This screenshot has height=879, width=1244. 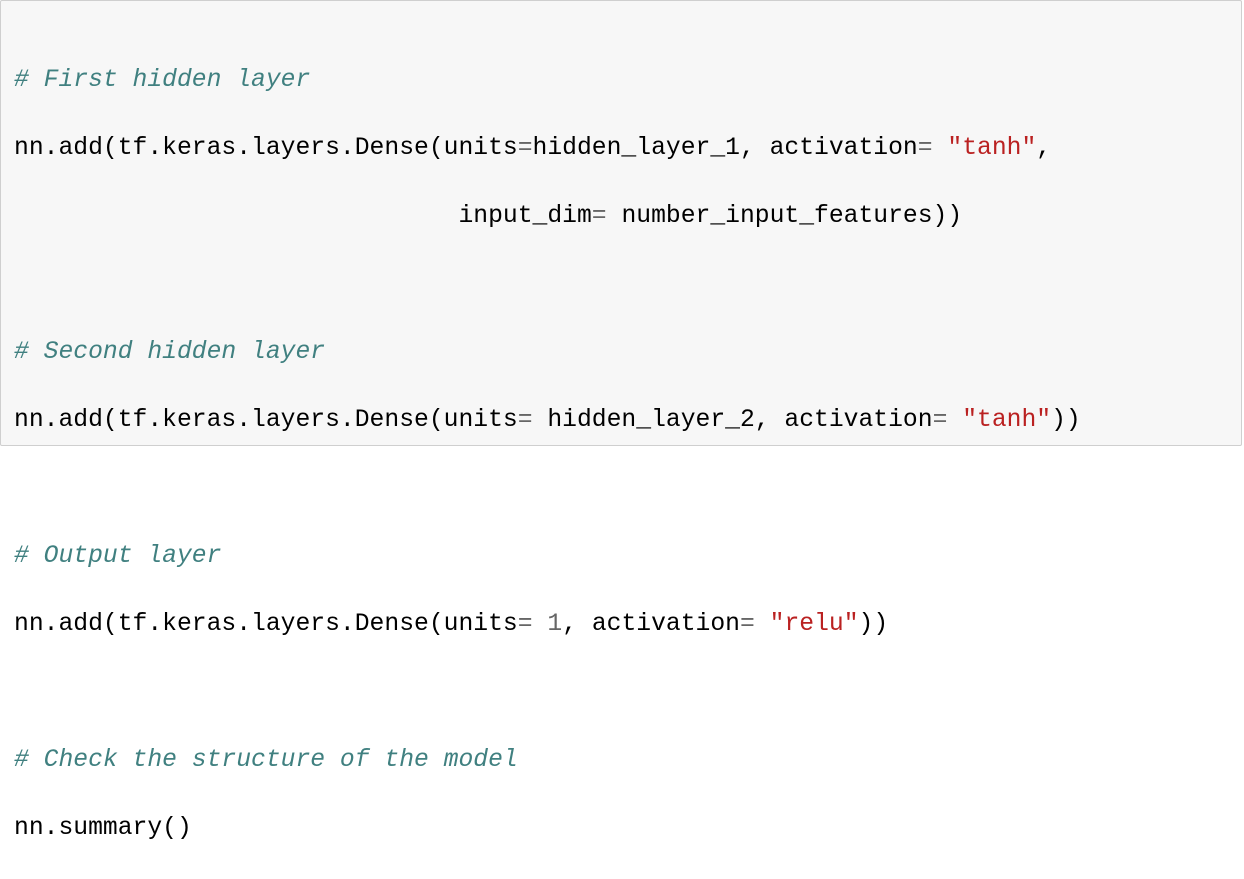 I want to click on comment-second-hidden-layer: # Second hidden layer, so click(x=170, y=352).